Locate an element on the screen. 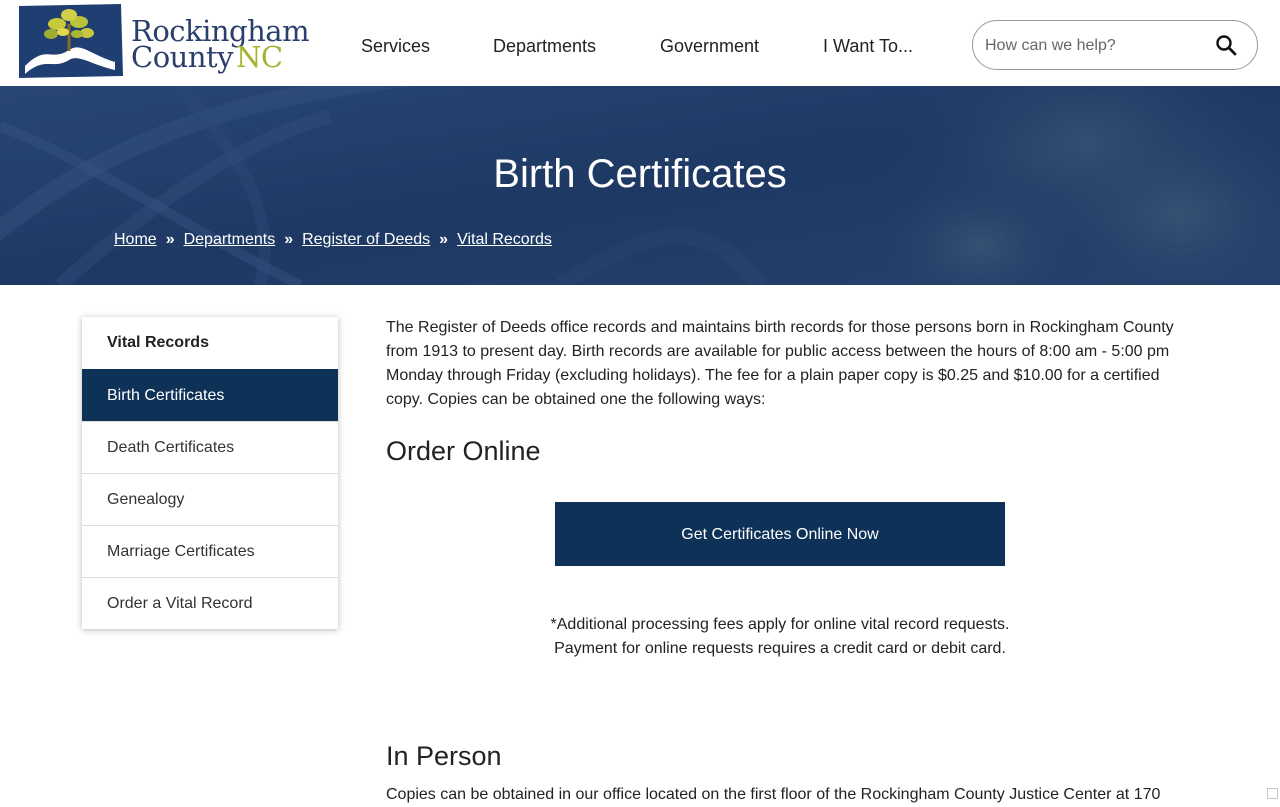 This screenshot has width=1280, height=807. sidebar-heading-vital-records: Vital Records is located at coordinates (210, 343).